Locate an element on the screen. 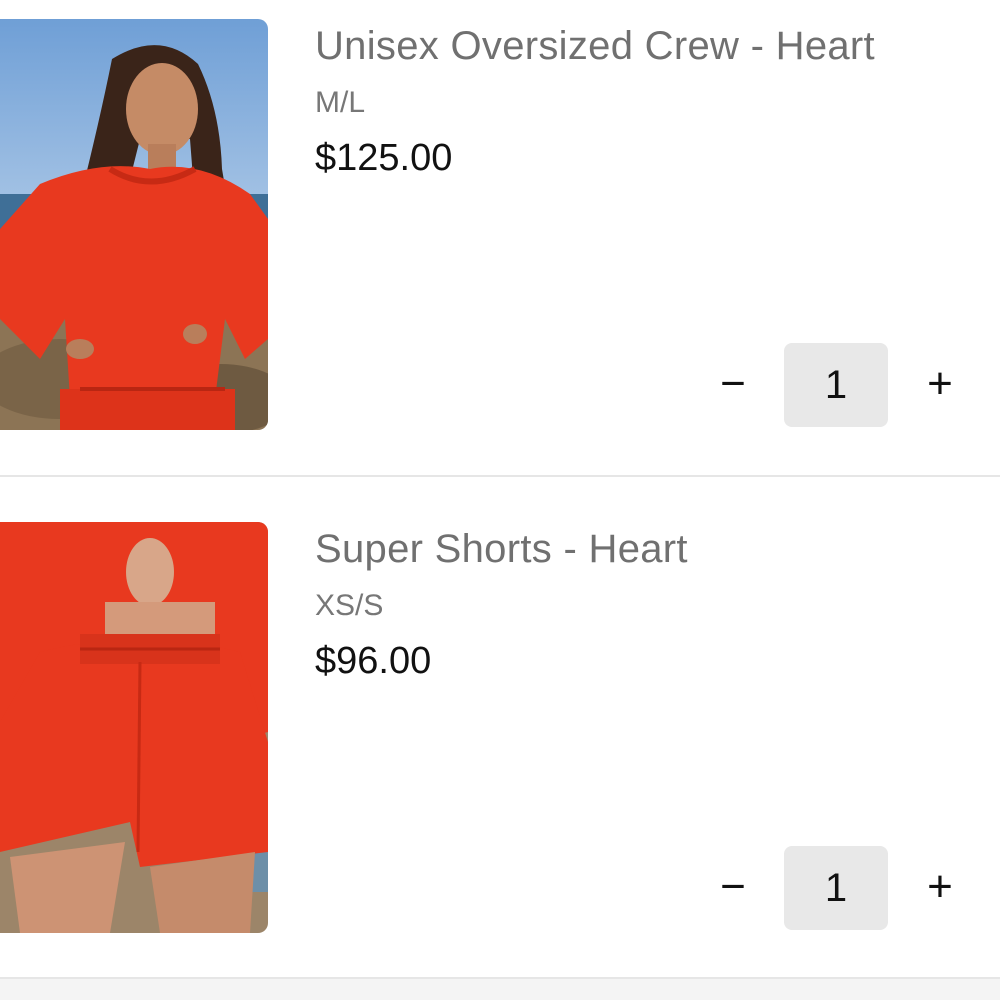 This screenshot has width=1000, height=1000. product-photo-crewneck is located at coordinates (134, 224).